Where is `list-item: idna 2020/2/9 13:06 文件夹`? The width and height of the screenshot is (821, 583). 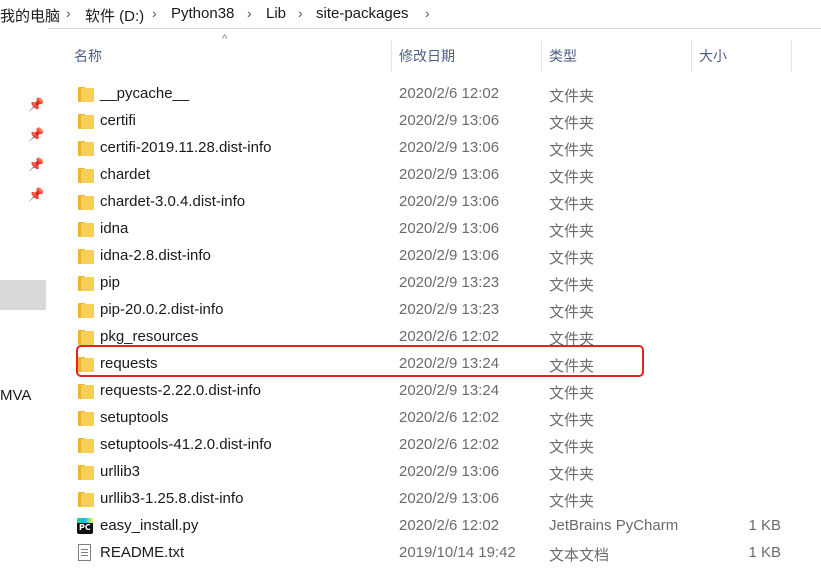
list-item: idna 2020/2/9 13:06 文件夹 is located at coordinates (428, 229).